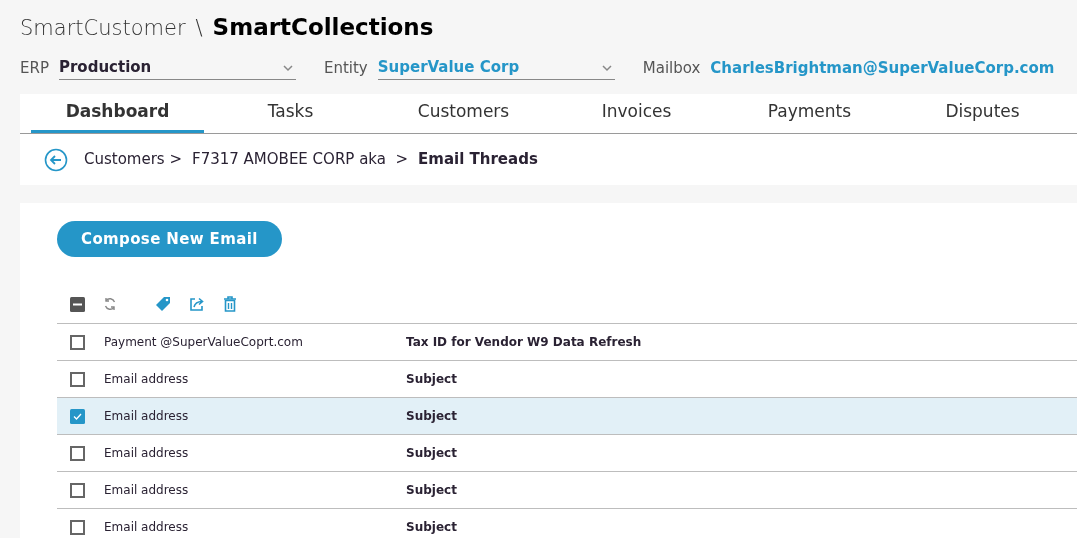 Image resolution: width=1077 pixels, height=538 pixels. I want to click on share-icon, so click(197, 304).